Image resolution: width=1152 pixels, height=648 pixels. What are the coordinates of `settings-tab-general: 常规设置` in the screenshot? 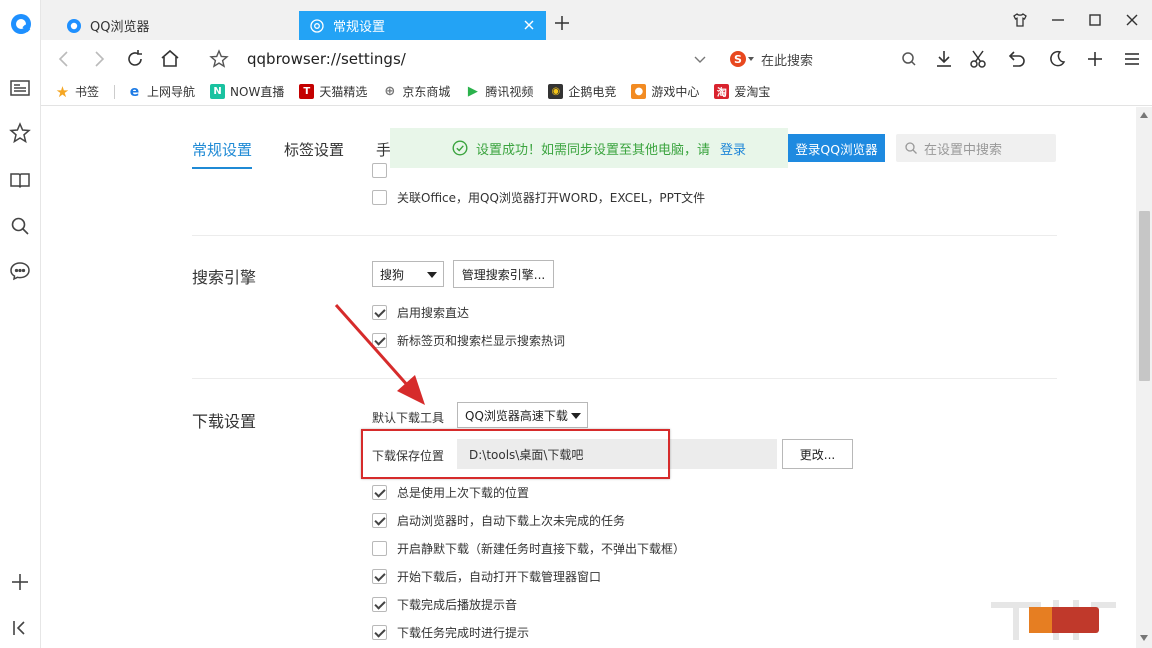 It's located at (222, 154).